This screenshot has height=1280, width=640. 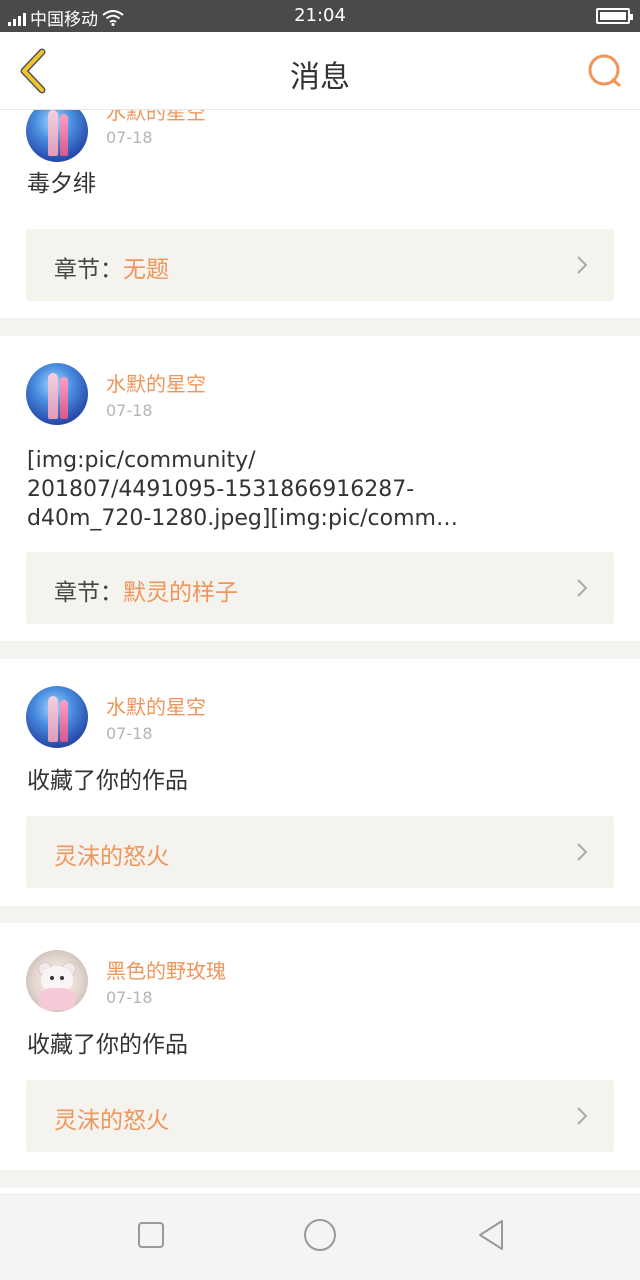 What do you see at coordinates (491, 1235) in the screenshot?
I see `nav-back-icon` at bounding box center [491, 1235].